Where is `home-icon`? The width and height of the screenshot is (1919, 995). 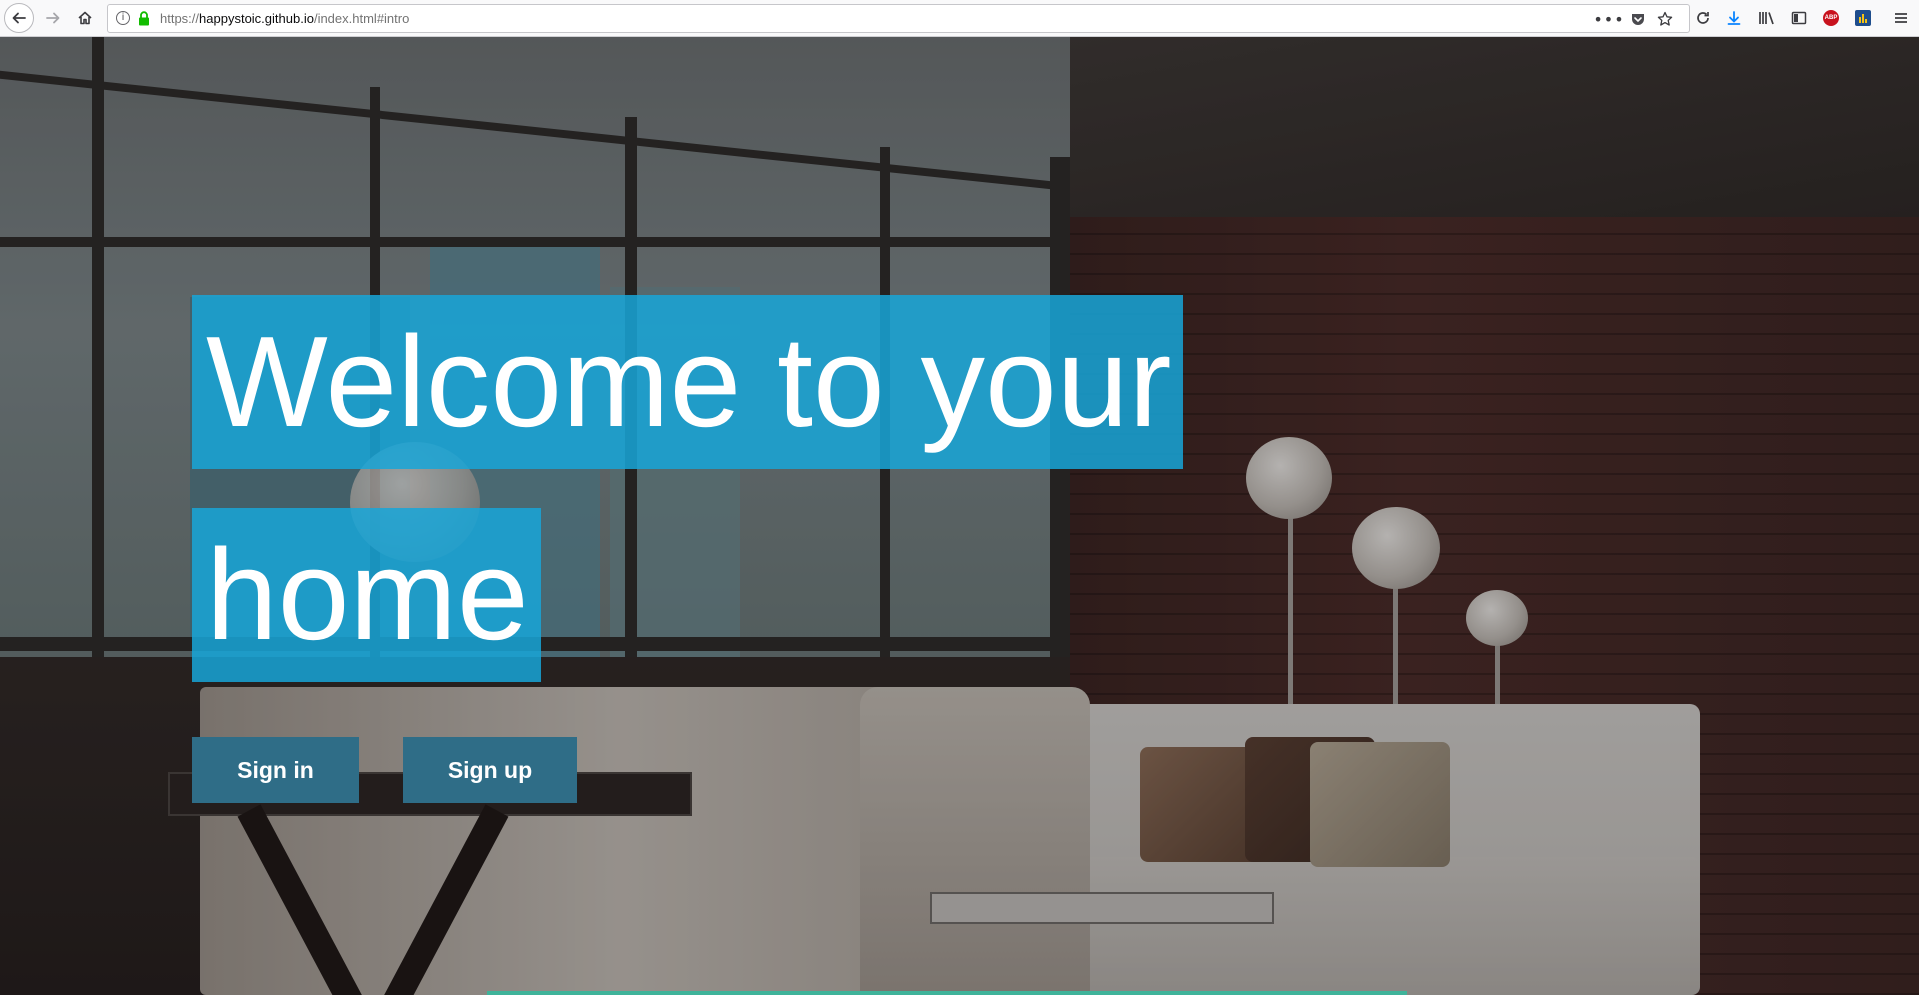 home-icon is located at coordinates (85, 18).